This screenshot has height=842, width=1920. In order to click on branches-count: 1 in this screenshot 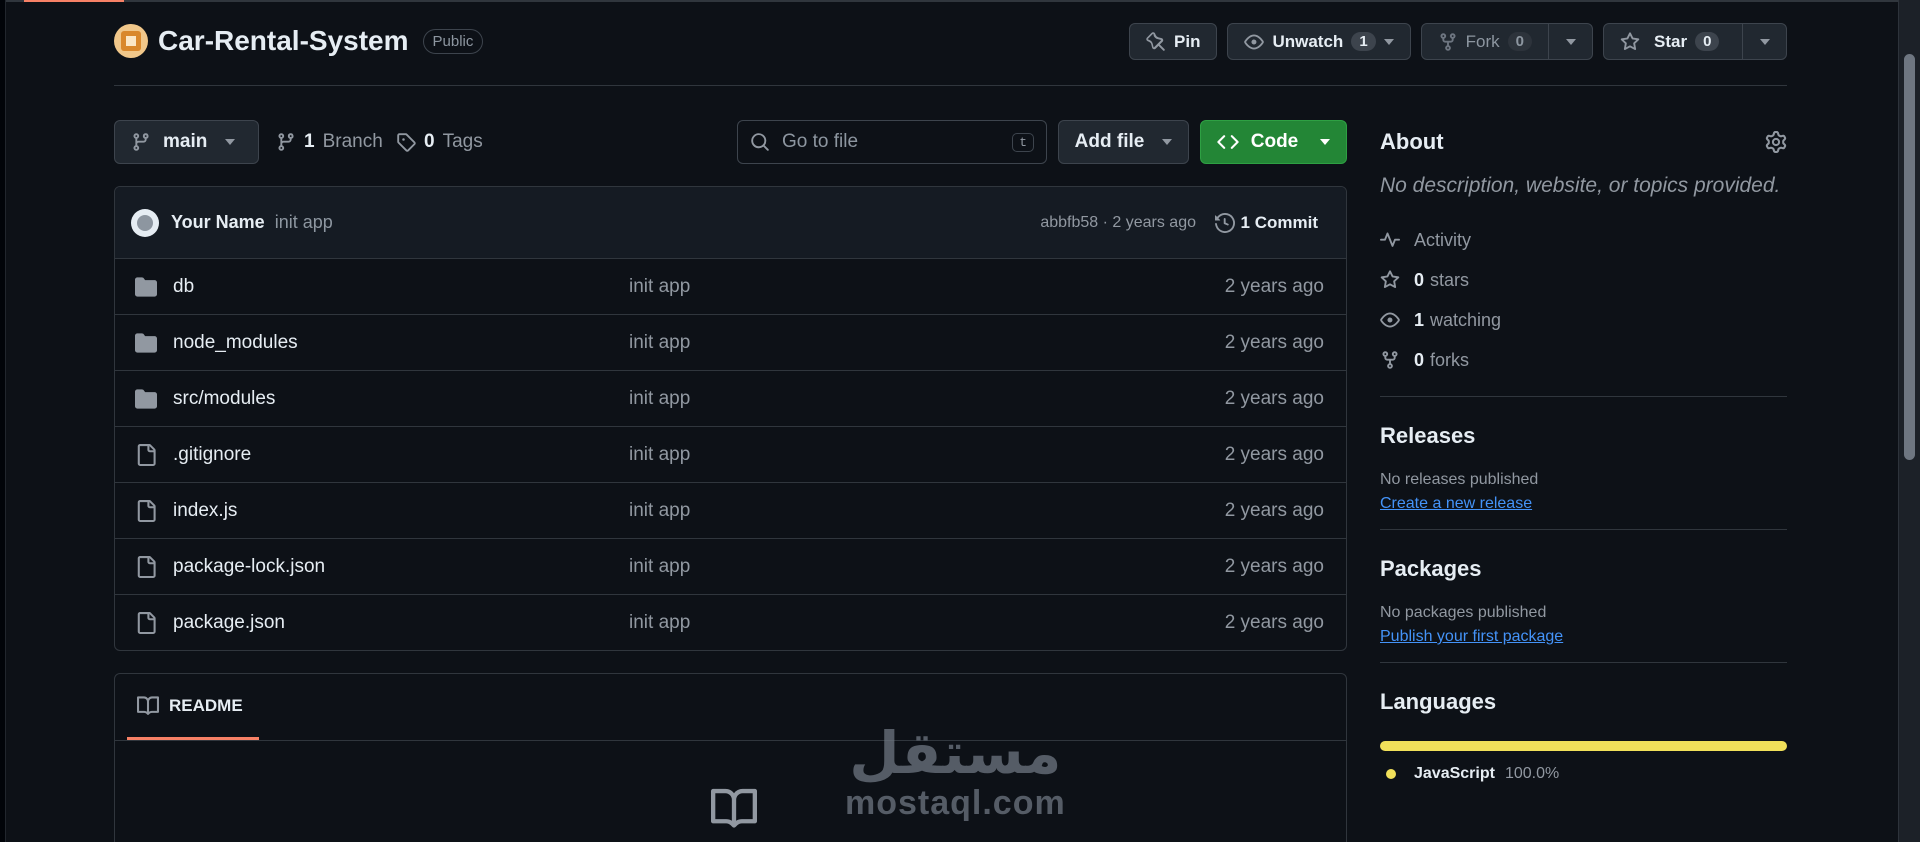, I will do `click(309, 141)`.